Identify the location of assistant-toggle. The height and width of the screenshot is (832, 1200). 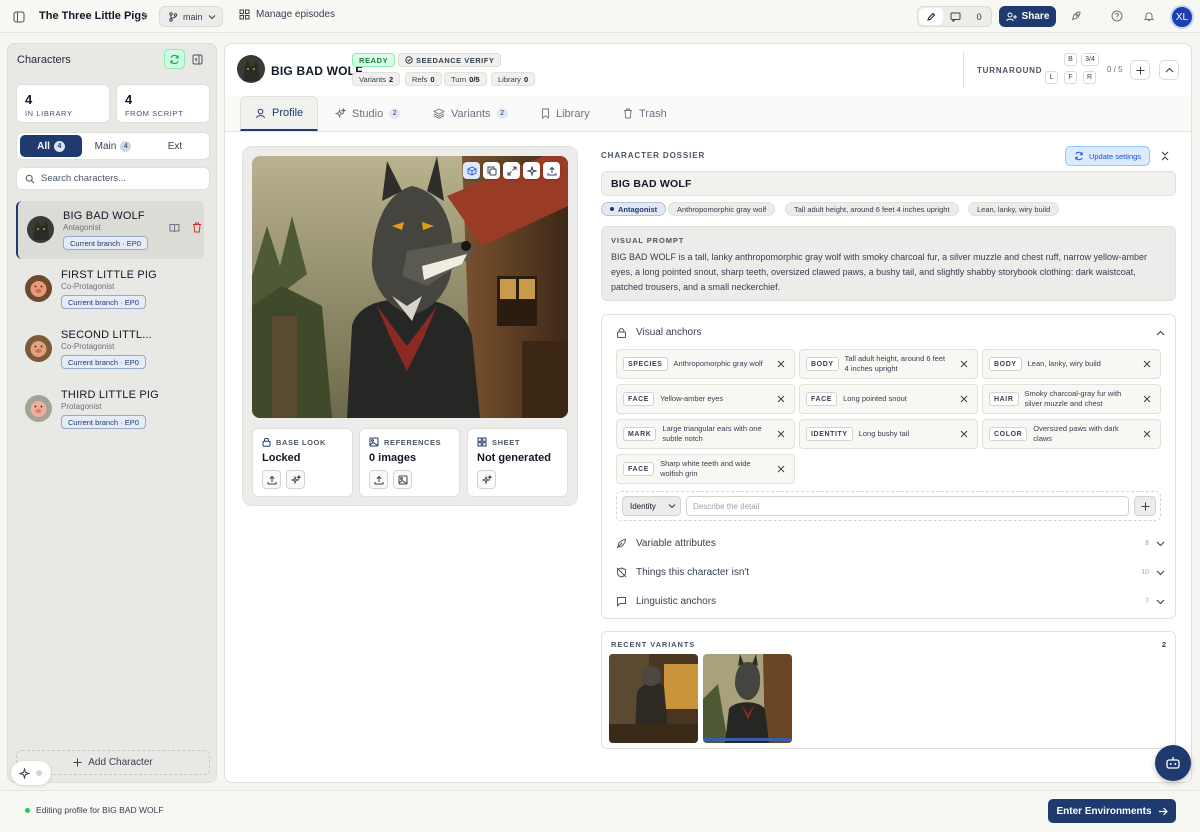
(31, 773).